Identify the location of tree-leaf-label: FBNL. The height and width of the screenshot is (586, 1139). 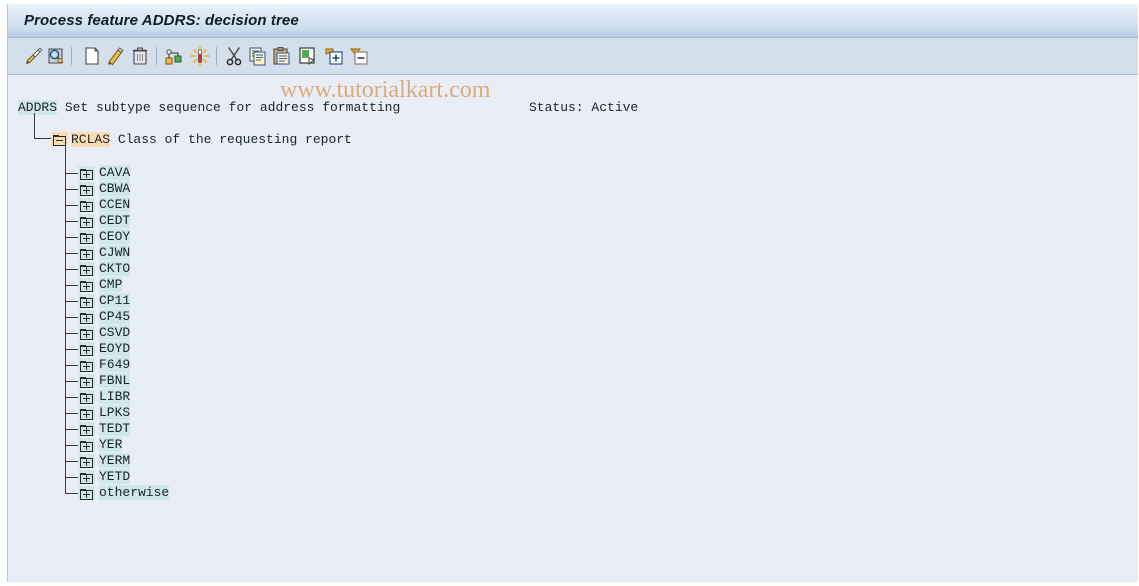
(115, 380).